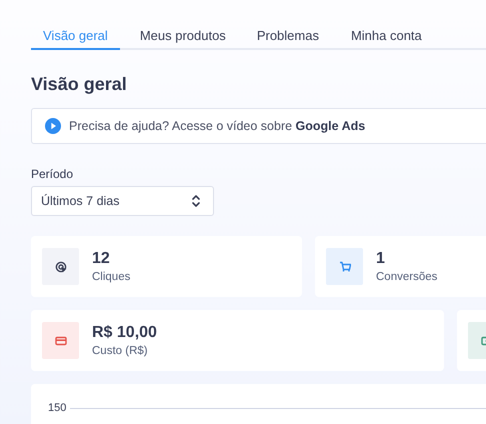 The image size is (486, 424). What do you see at coordinates (57, 408) in the screenshot?
I see `axis-tick-label: 150` at bounding box center [57, 408].